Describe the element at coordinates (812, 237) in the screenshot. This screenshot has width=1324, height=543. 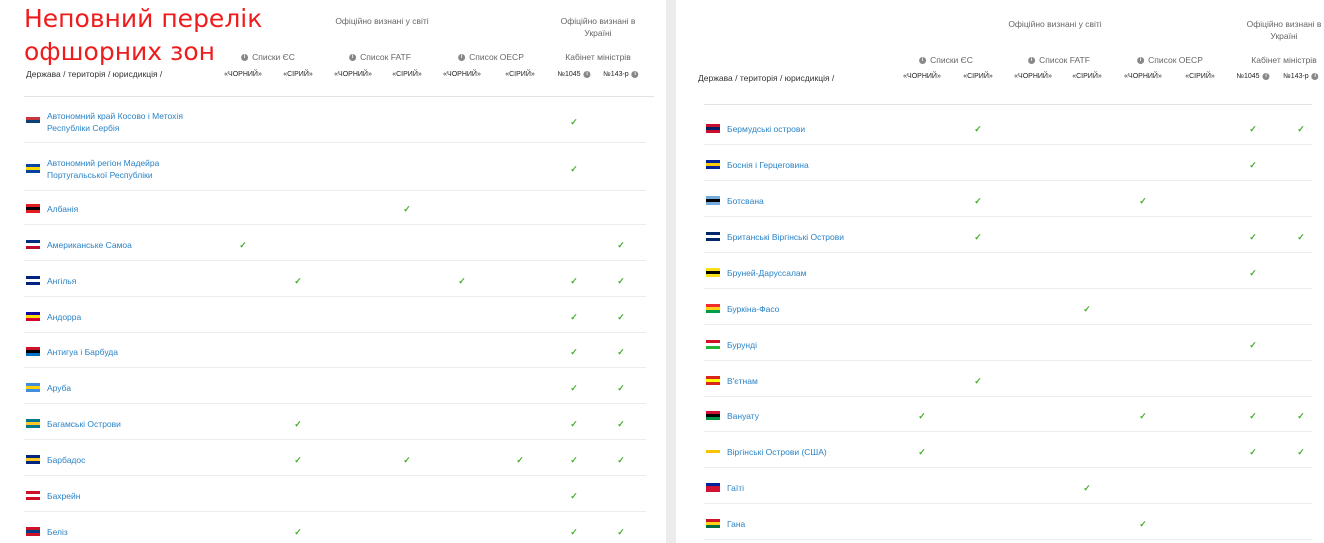
I see `country-link: Британські Віргінські Острови` at that location.